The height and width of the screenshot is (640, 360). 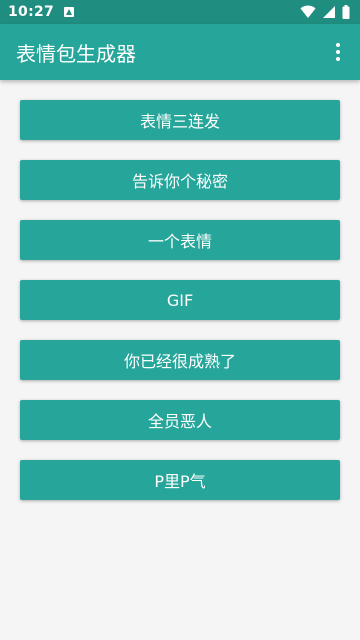 What do you see at coordinates (180, 300) in the screenshot?
I see `button-gif: GIF` at bounding box center [180, 300].